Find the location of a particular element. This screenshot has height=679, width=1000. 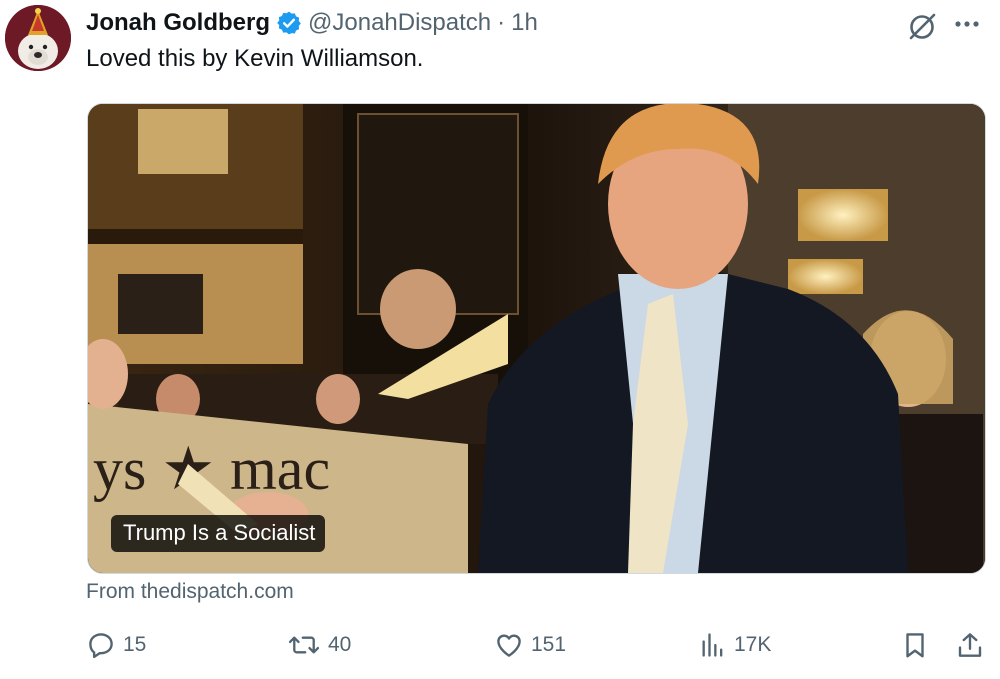

author-handle: @JonahDispatch is located at coordinates (399, 23).